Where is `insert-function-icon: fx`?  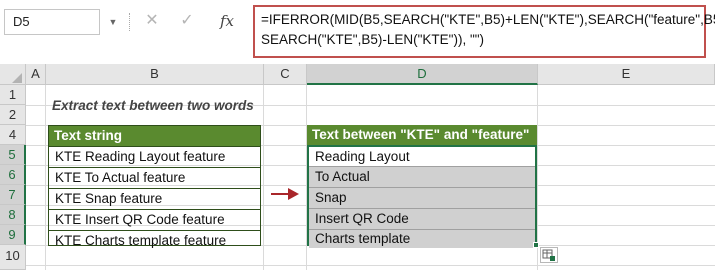 insert-function-icon: fx is located at coordinates (227, 21).